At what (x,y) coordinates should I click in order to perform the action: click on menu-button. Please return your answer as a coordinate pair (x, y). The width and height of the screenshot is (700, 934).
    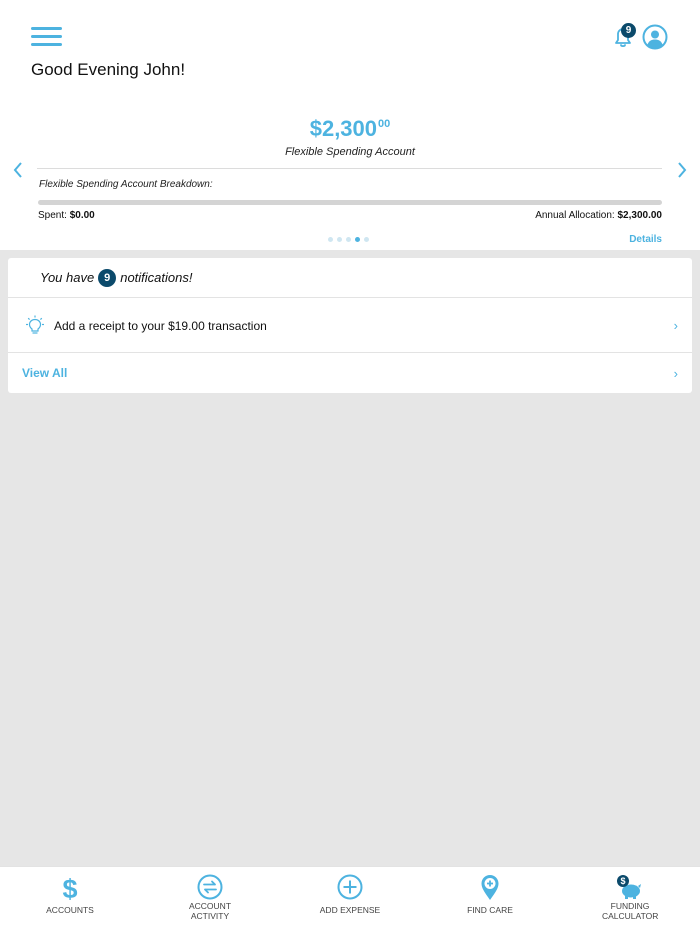
    Looking at the image, I should click on (46, 37).